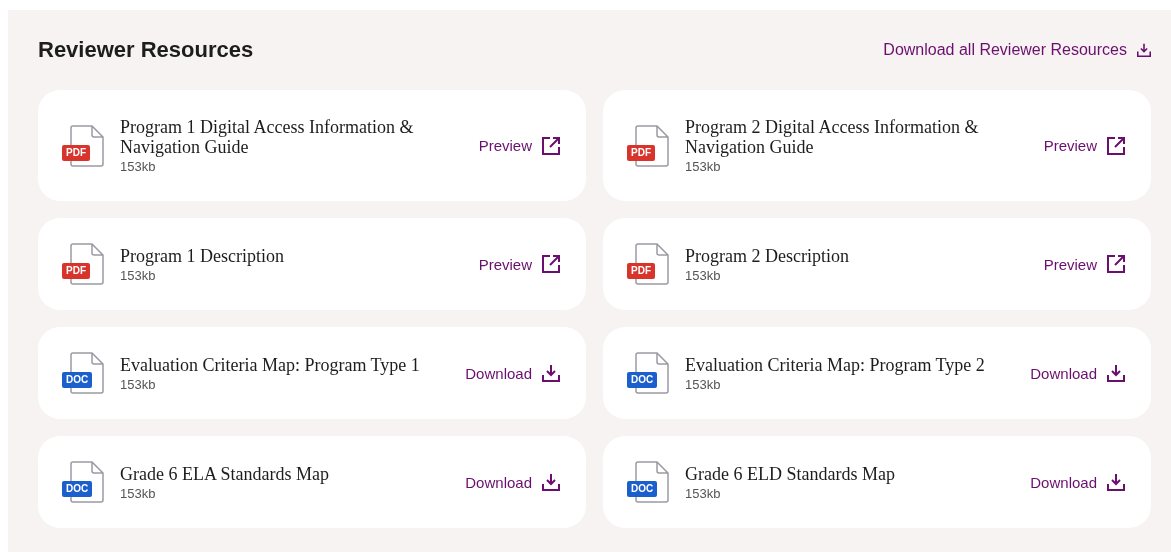  Describe the element at coordinates (202, 255) in the screenshot. I see `resource-name: Program 1 Description` at that location.